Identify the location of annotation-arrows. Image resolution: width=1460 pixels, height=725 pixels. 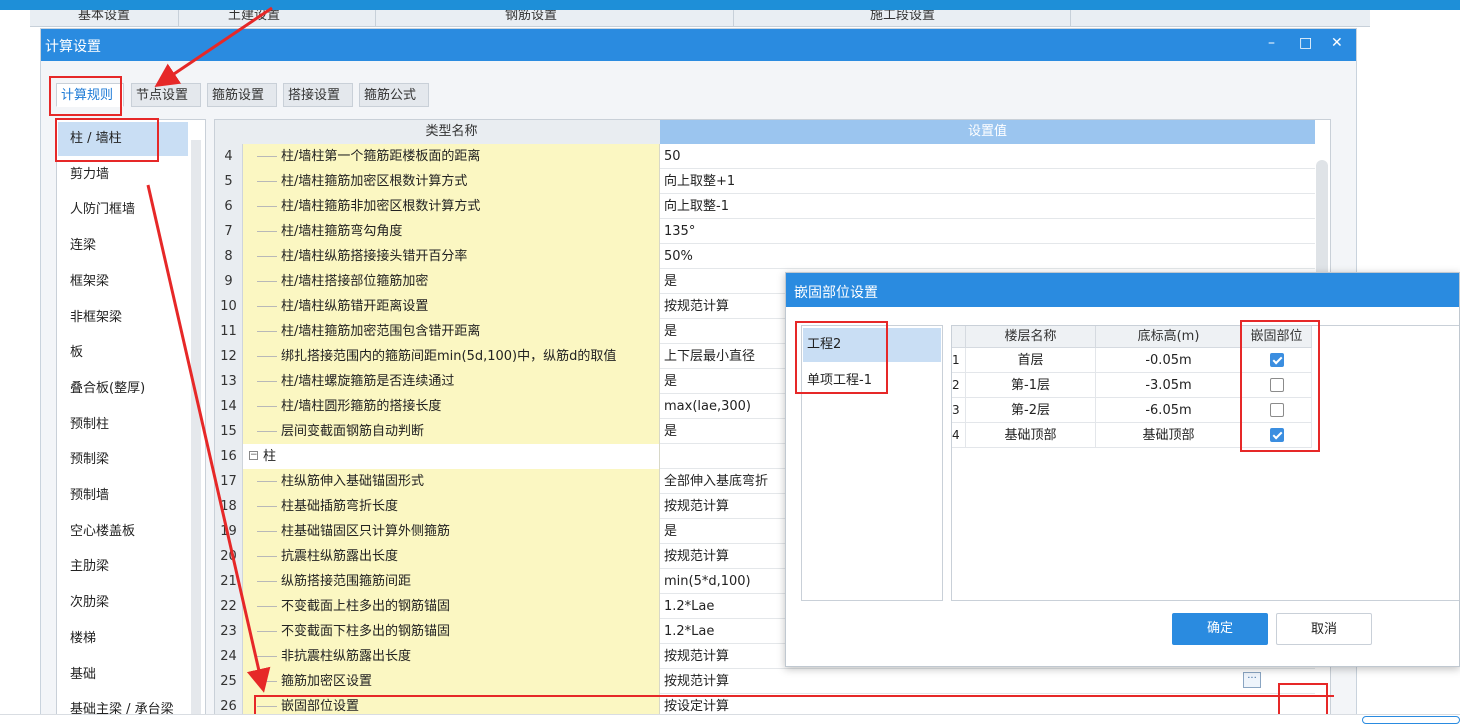
(209, 349).